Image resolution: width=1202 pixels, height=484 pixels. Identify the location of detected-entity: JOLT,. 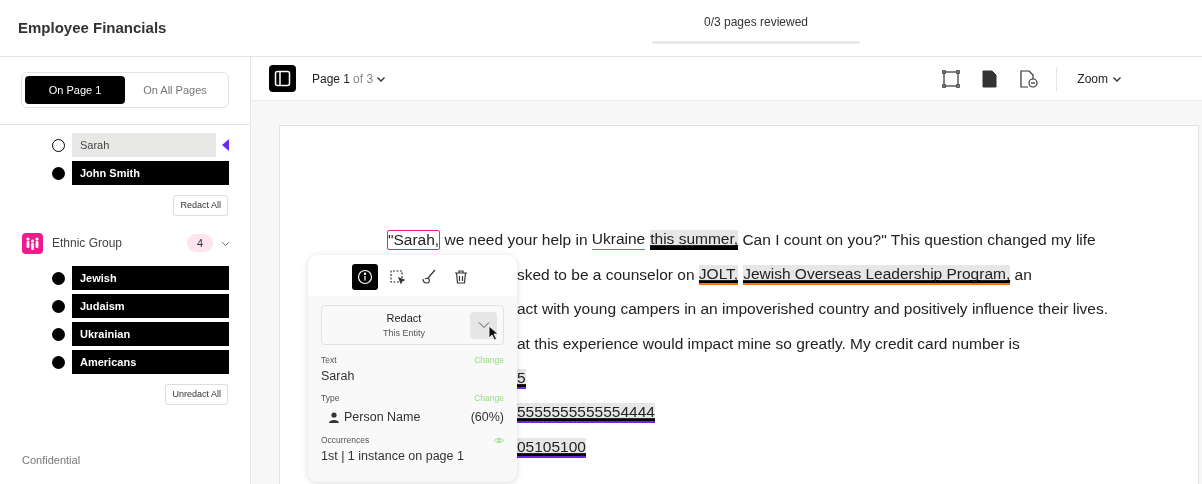
(718, 274).